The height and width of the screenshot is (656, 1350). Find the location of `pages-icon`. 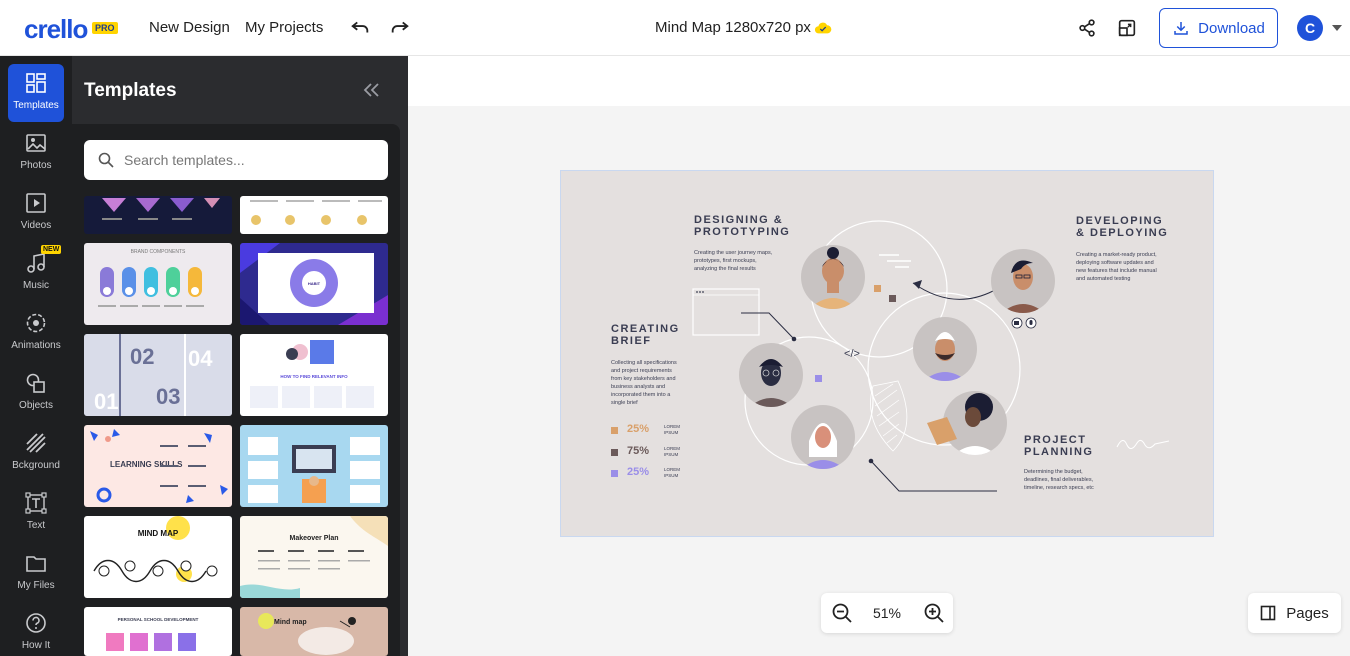

pages-icon is located at coordinates (1268, 613).